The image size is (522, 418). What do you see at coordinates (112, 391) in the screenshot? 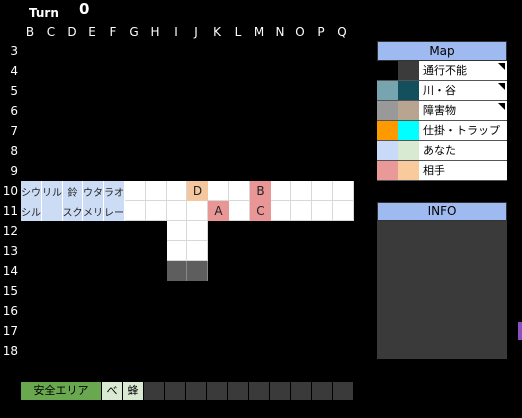
I see `safe-area-slot-be: べ` at bounding box center [112, 391].